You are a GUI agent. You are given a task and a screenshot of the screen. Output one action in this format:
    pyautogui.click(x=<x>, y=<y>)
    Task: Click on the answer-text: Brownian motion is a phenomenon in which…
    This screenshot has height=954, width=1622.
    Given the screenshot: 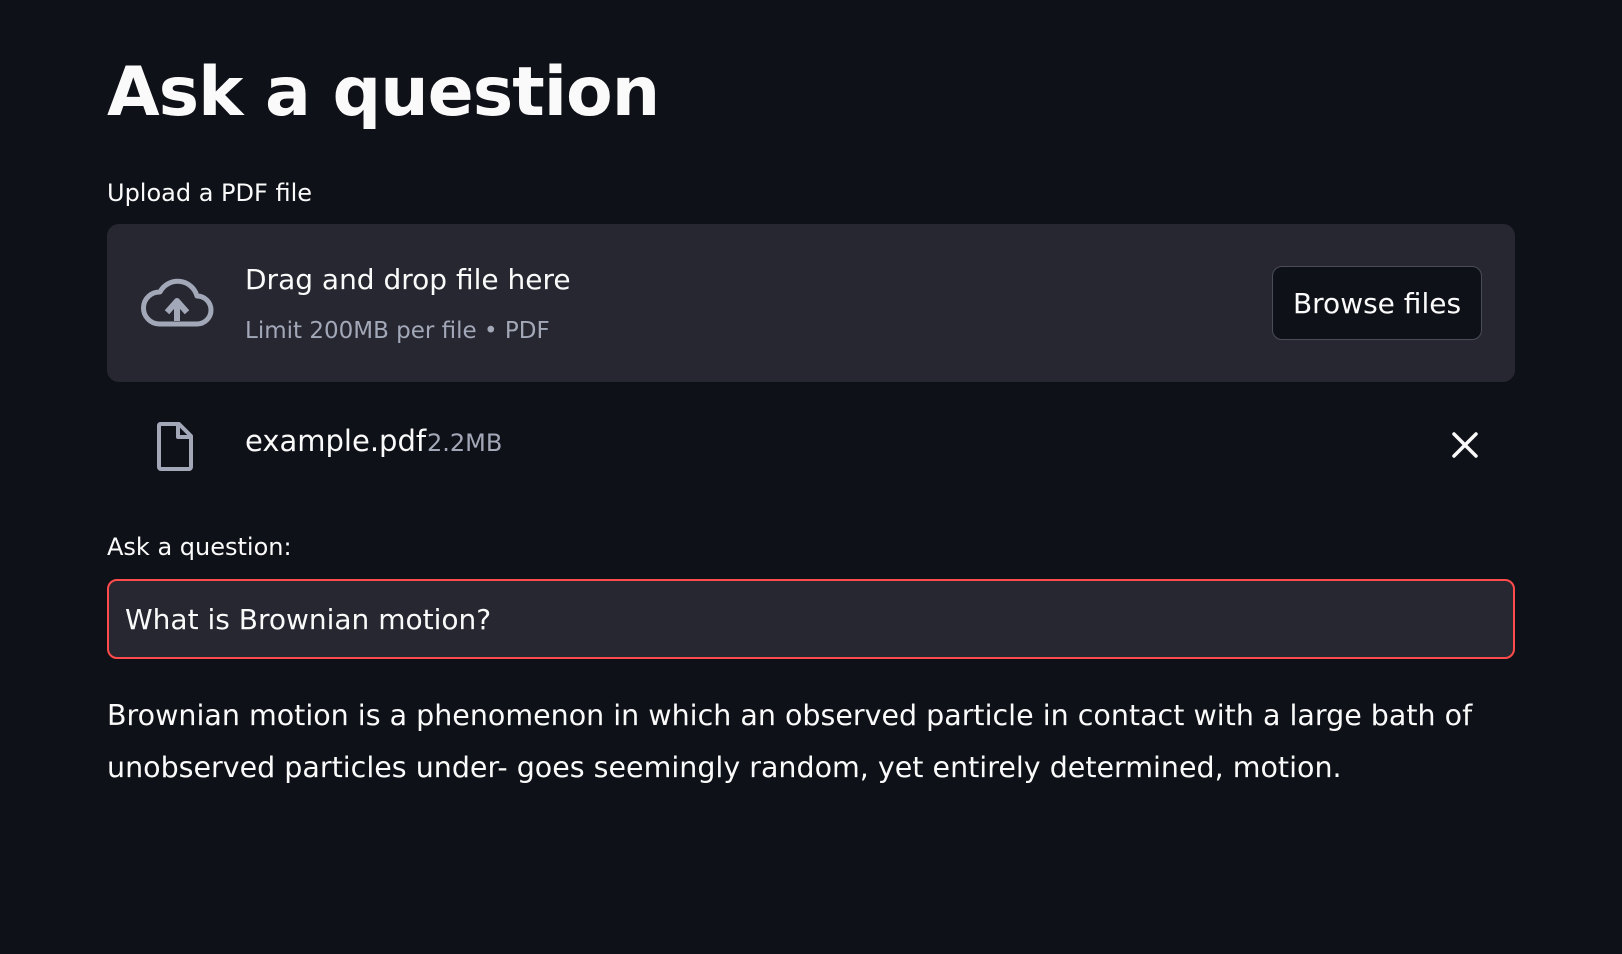 What is the action you would take?
    pyautogui.click(x=790, y=741)
    